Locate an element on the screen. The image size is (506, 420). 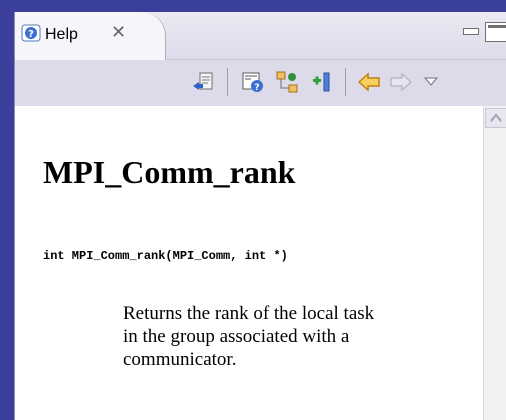
view-menu-icon is located at coordinates (431, 82).